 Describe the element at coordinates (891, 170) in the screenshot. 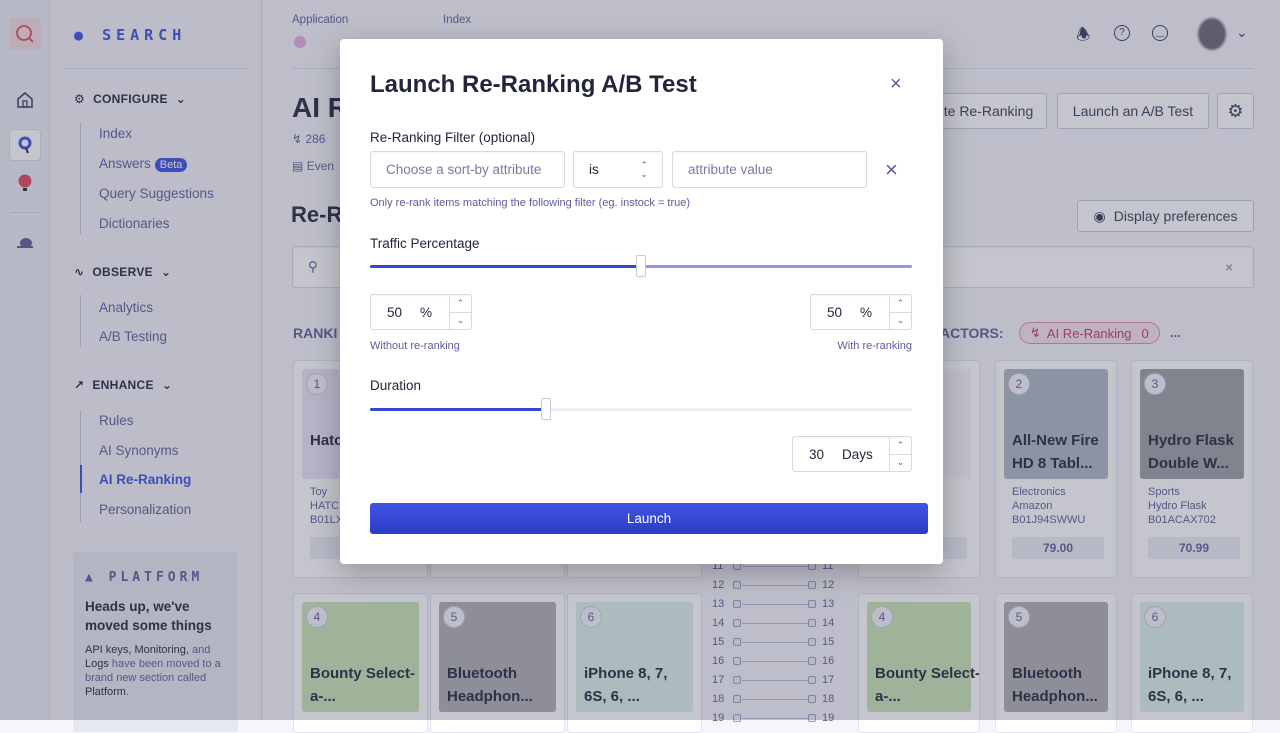

I see `remove-filter-icon: ×` at that location.